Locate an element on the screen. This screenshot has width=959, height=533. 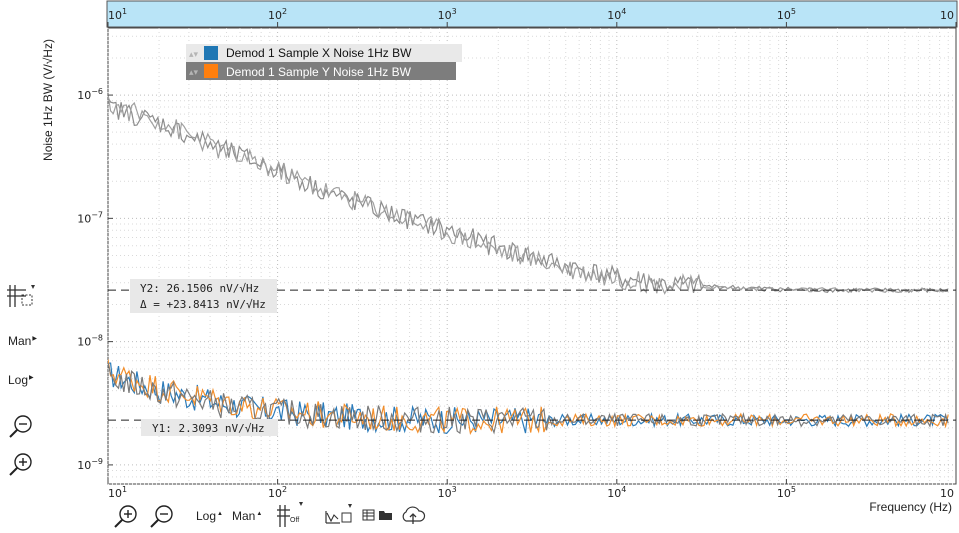
cloud-upload-button is located at coordinates (413, 515).